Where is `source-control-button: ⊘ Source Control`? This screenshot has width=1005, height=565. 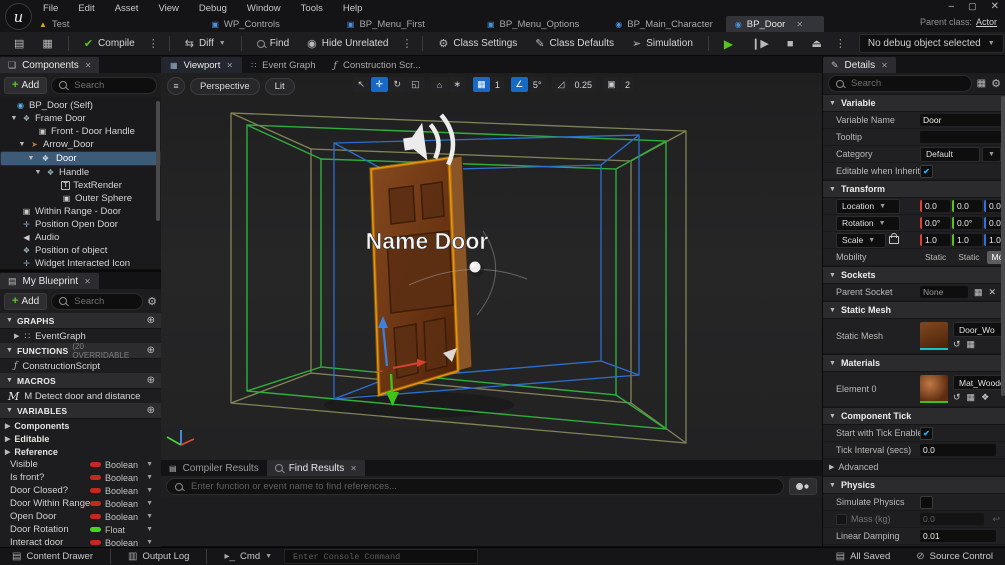 source-control-button: ⊘ Source Control is located at coordinates (954, 556).